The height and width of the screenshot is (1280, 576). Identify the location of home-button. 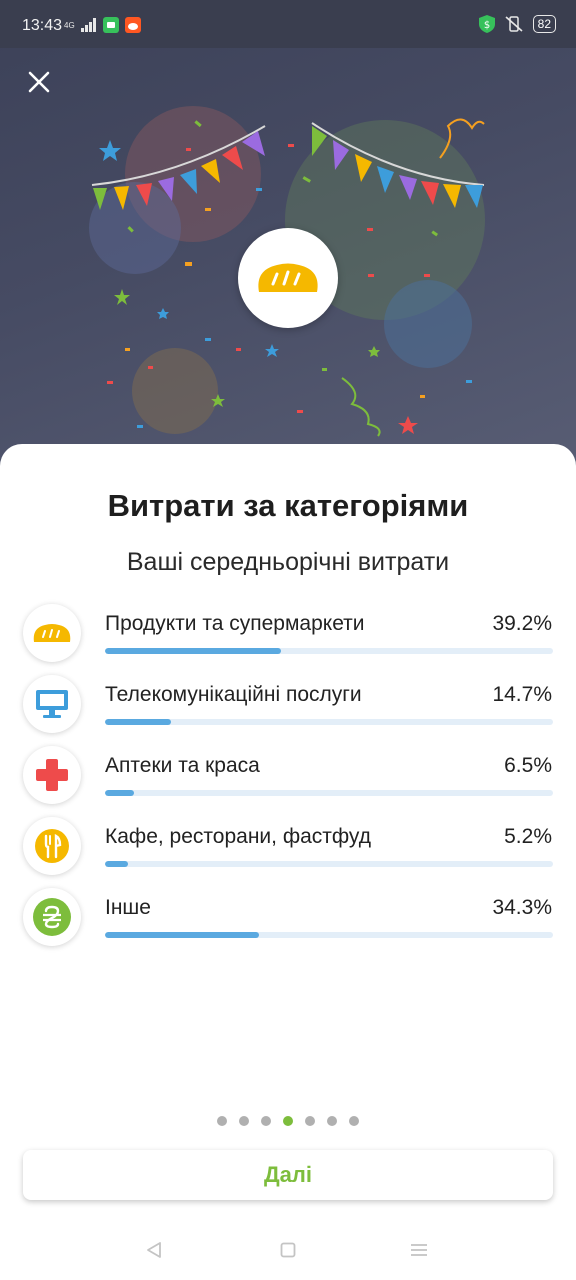
(288, 1250).